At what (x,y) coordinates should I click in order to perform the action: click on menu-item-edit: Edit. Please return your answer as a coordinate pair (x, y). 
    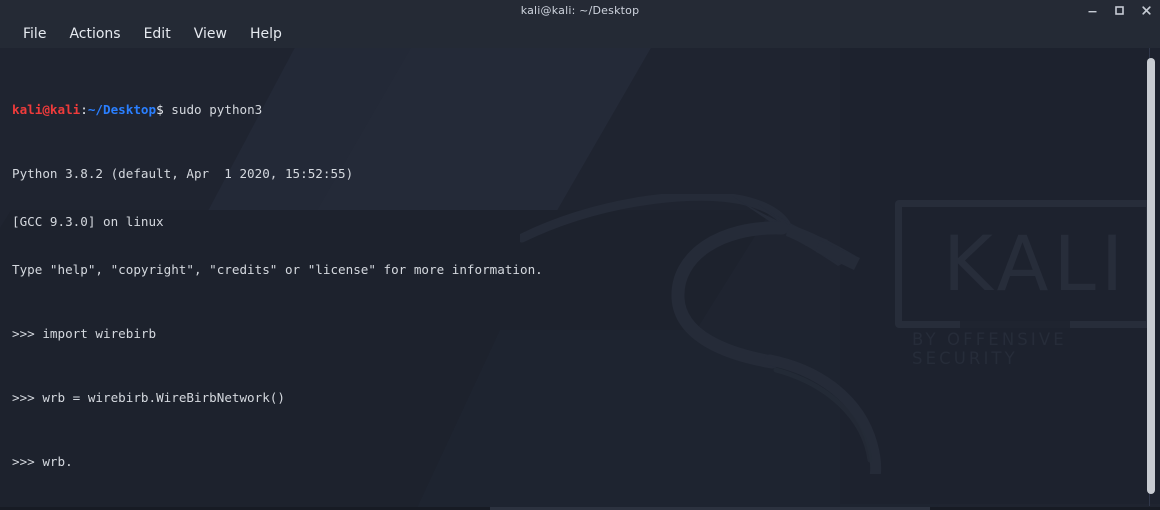
    Looking at the image, I should click on (157, 34).